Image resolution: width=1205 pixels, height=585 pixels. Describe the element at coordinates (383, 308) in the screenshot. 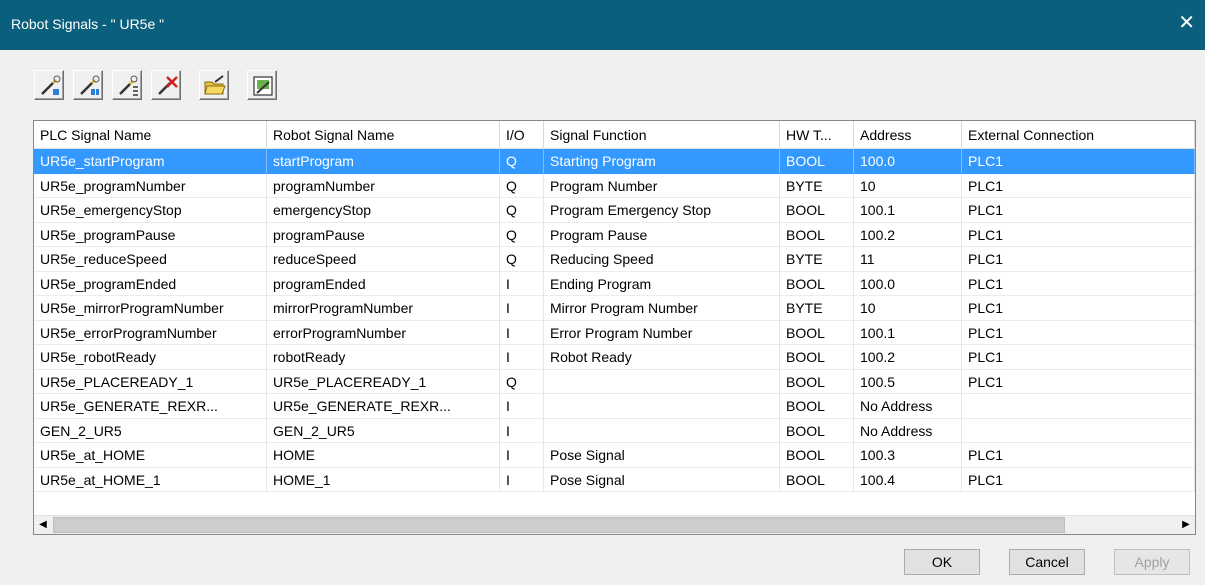

I see `robot-signal-name-cell: mirrorProgramNumber` at that location.